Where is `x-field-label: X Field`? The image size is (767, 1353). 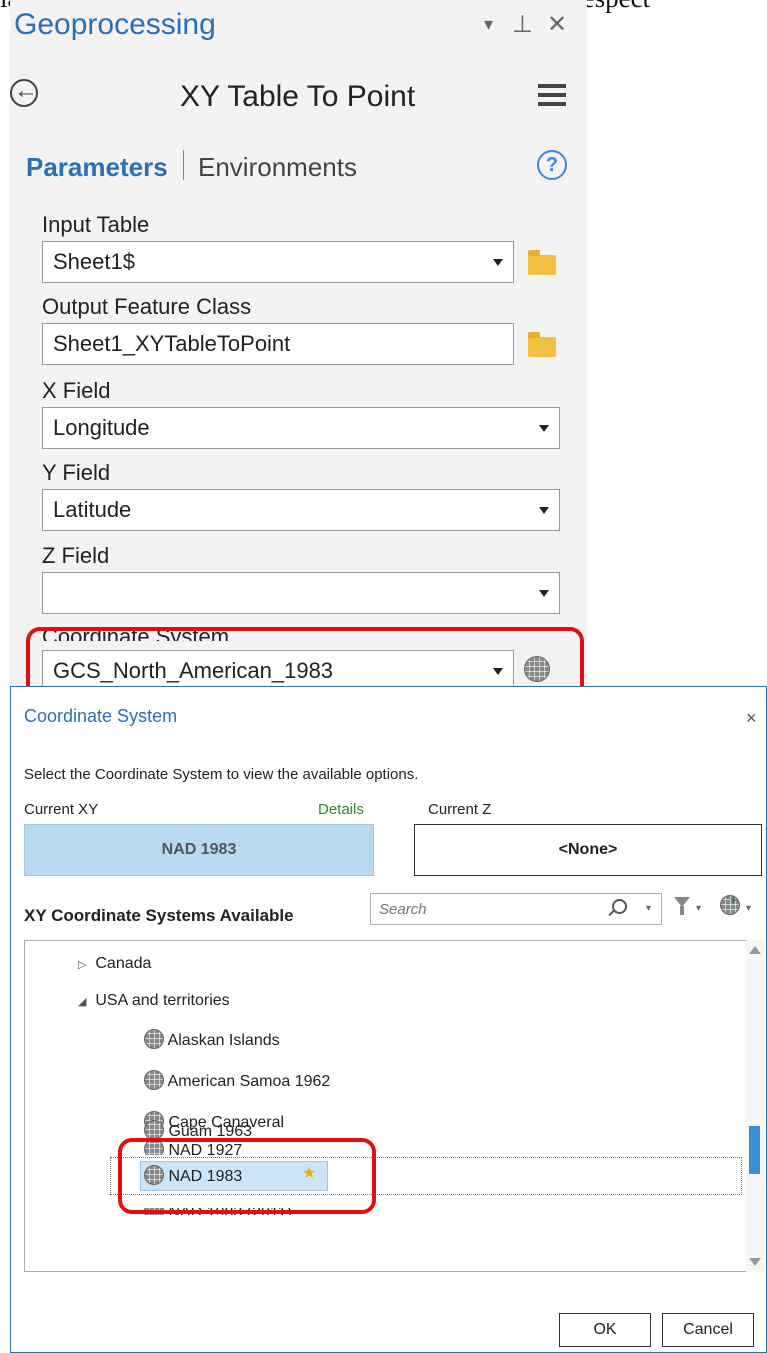 x-field-label: X Field is located at coordinates (76, 390).